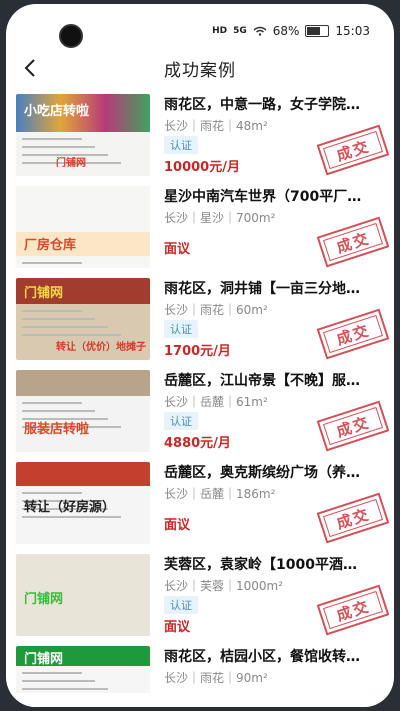 The image size is (400, 711). Describe the element at coordinates (286, 31) in the screenshot. I see `battery-percent: 68%` at that location.